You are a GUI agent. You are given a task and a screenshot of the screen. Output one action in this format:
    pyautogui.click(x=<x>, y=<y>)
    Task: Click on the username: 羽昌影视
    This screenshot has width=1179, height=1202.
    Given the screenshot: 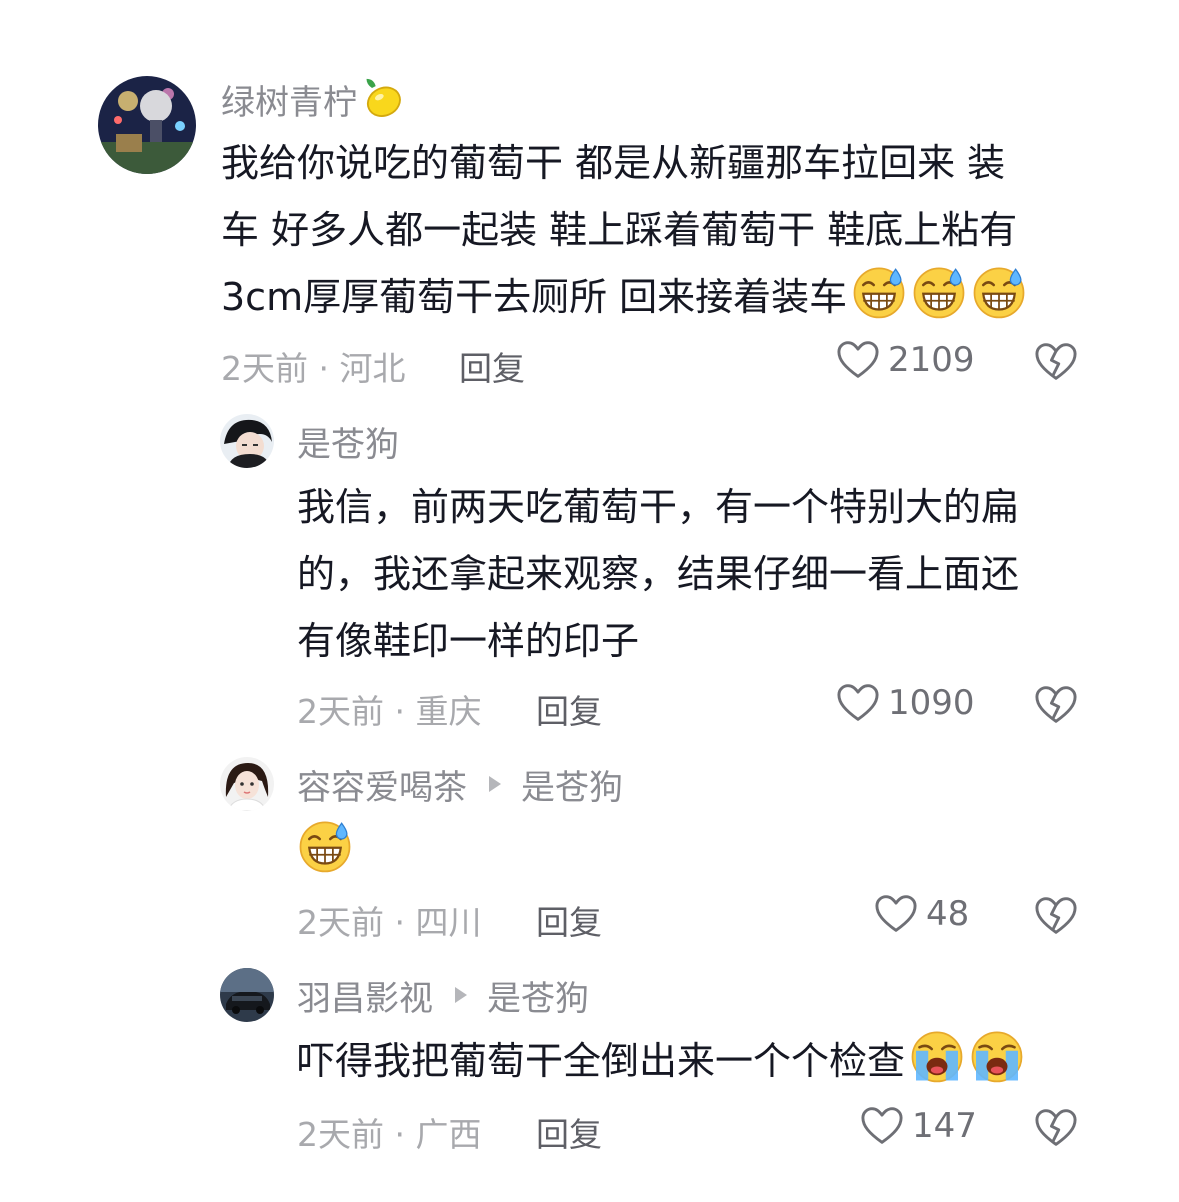 What is the action you would take?
    pyautogui.click(x=365, y=995)
    